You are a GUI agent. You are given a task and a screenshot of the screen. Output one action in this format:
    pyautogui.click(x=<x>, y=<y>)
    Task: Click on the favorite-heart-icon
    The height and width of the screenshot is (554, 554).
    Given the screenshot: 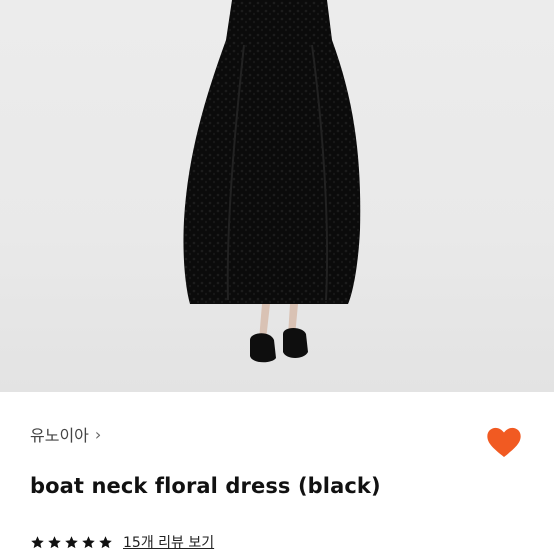 What is the action you would take?
    pyautogui.click(x=504, y=442)
    